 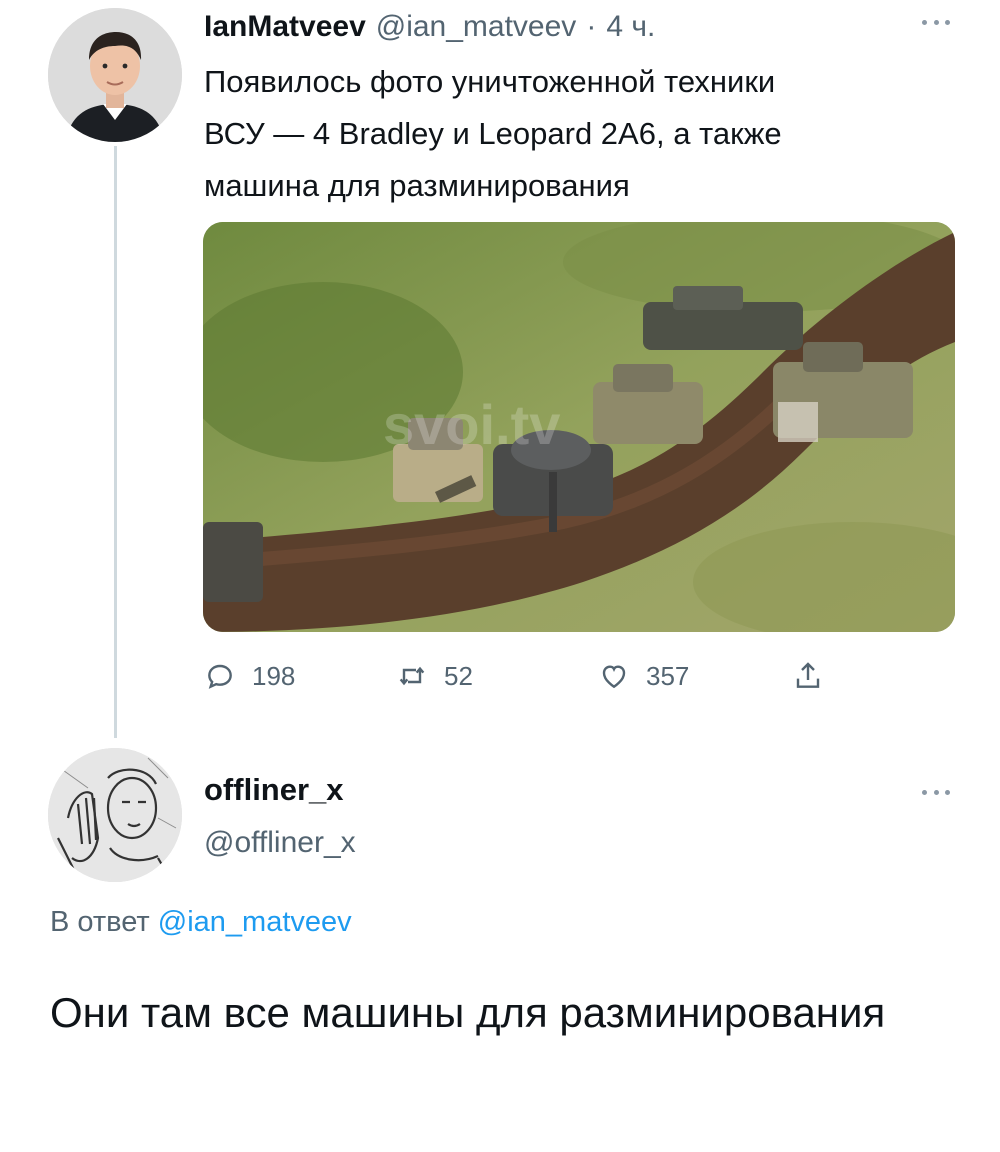 What do you see at coordinates (280, 843) in the screenshot?
I see `reply-author-handle: @offliner_x` at bounding box center [280, 843].